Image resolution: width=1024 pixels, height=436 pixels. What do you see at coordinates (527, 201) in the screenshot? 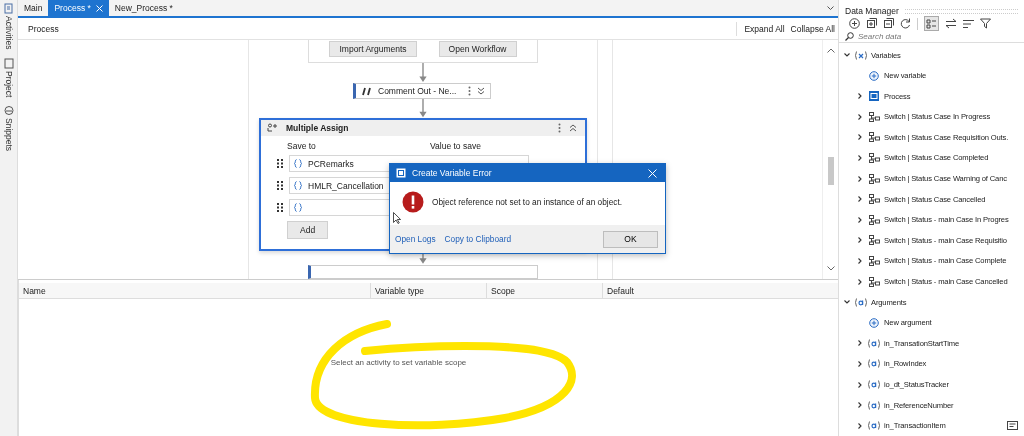
I see `error-message: Object reference not set to an instance of an object.` at bounding box center [527, 201].